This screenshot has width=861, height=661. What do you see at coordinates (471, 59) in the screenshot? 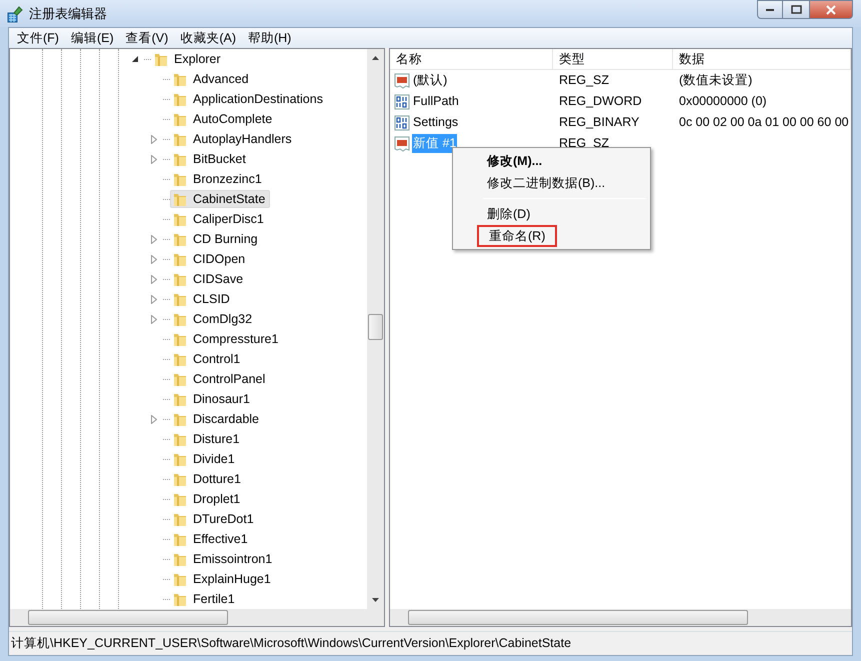
I see `column-header: 名称` at bounding box center [471, 59].